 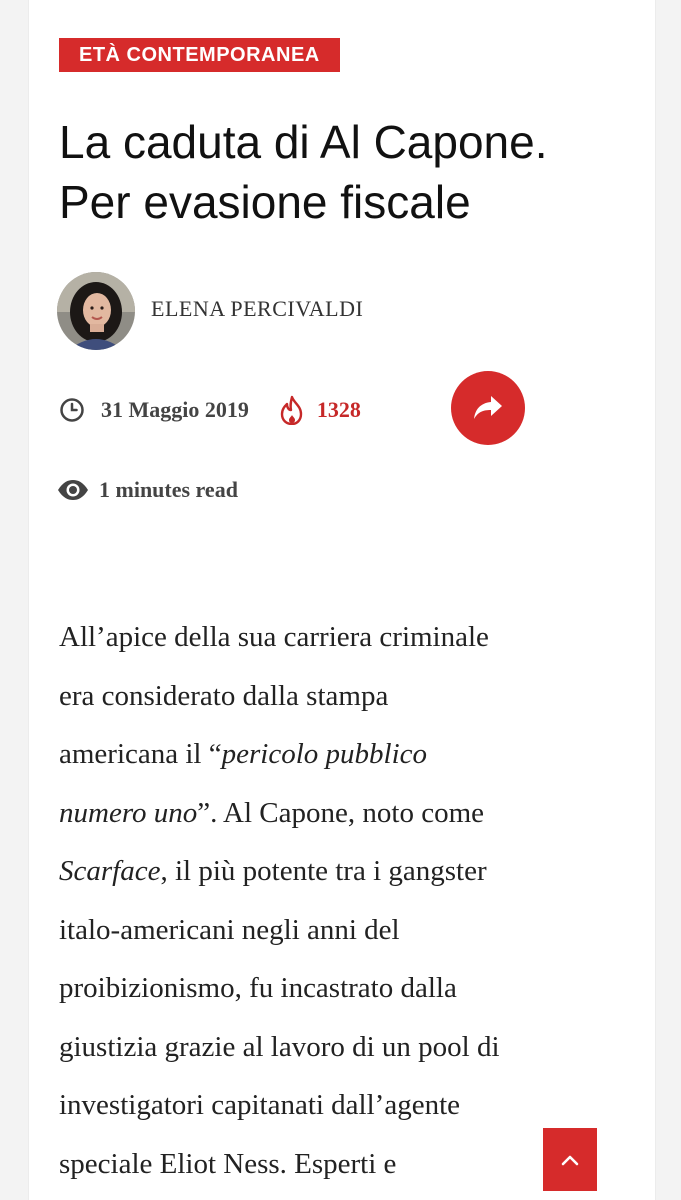 I want to click on author-avatar, so click(x=96, y=311).